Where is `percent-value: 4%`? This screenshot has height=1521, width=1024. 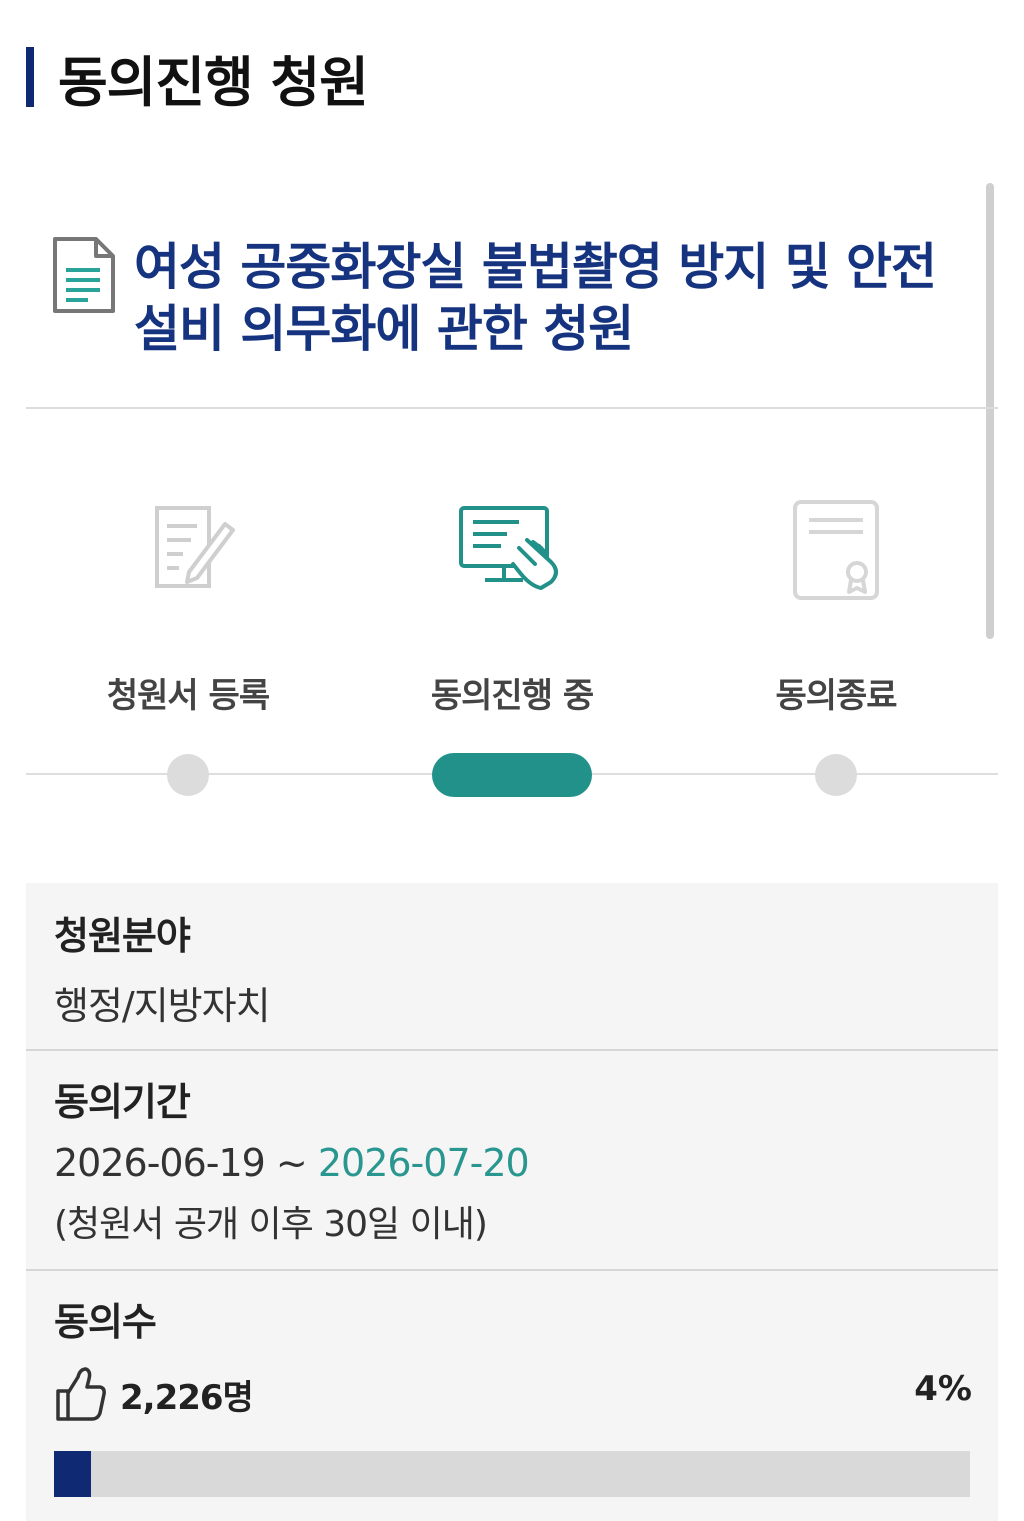
percent-value: 4% is located at coordinates (943, 1389).